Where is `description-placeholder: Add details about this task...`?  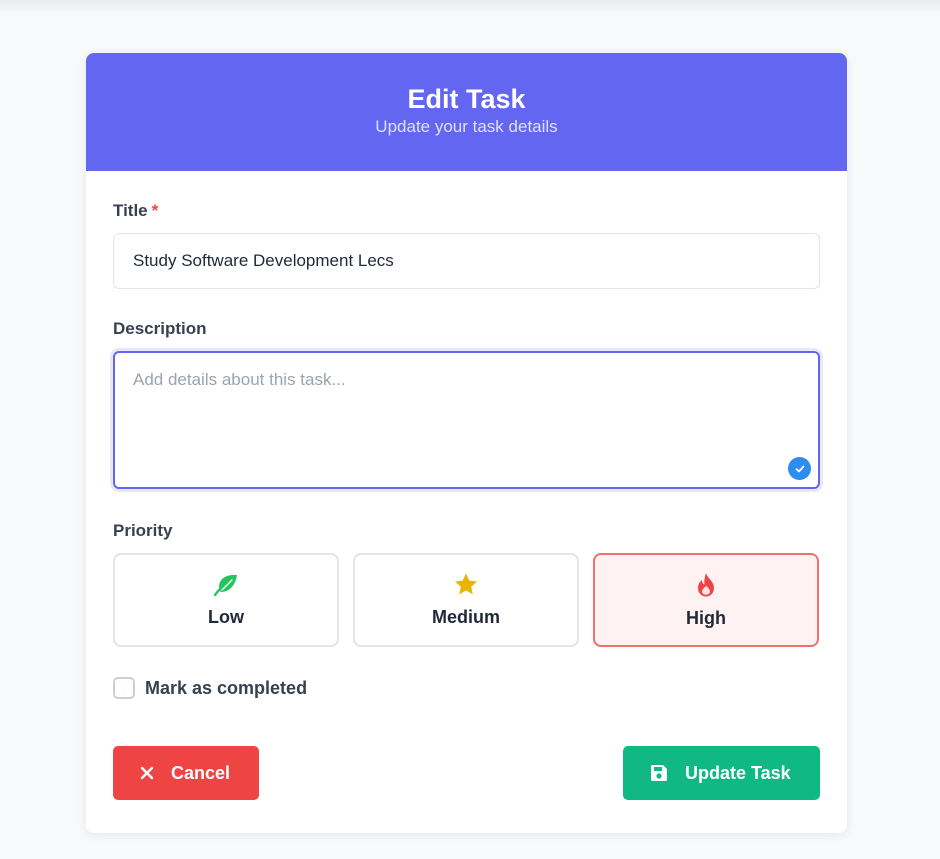
description-placeholder: Add details about this task... is located at coordinates (239, 379).